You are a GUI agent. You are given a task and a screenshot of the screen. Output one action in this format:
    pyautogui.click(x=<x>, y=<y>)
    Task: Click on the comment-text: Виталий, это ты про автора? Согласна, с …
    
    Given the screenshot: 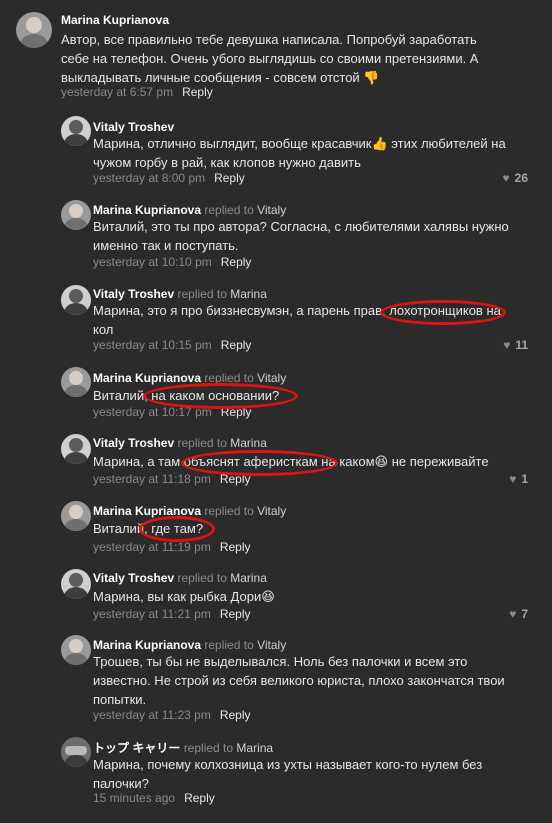 What is the action you would take?
    pyautogui.click(x=301, y=236)
    